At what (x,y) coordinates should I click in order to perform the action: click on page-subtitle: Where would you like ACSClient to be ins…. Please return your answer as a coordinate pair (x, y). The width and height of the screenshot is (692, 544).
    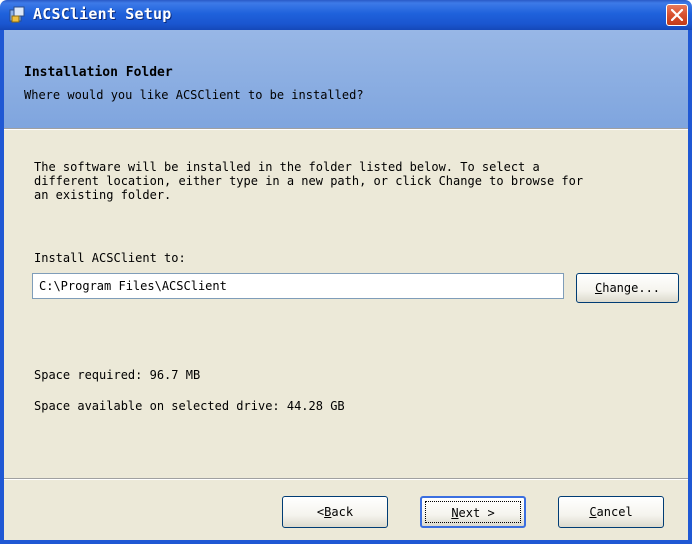
    Looking at the image, I should click on (194, 95).